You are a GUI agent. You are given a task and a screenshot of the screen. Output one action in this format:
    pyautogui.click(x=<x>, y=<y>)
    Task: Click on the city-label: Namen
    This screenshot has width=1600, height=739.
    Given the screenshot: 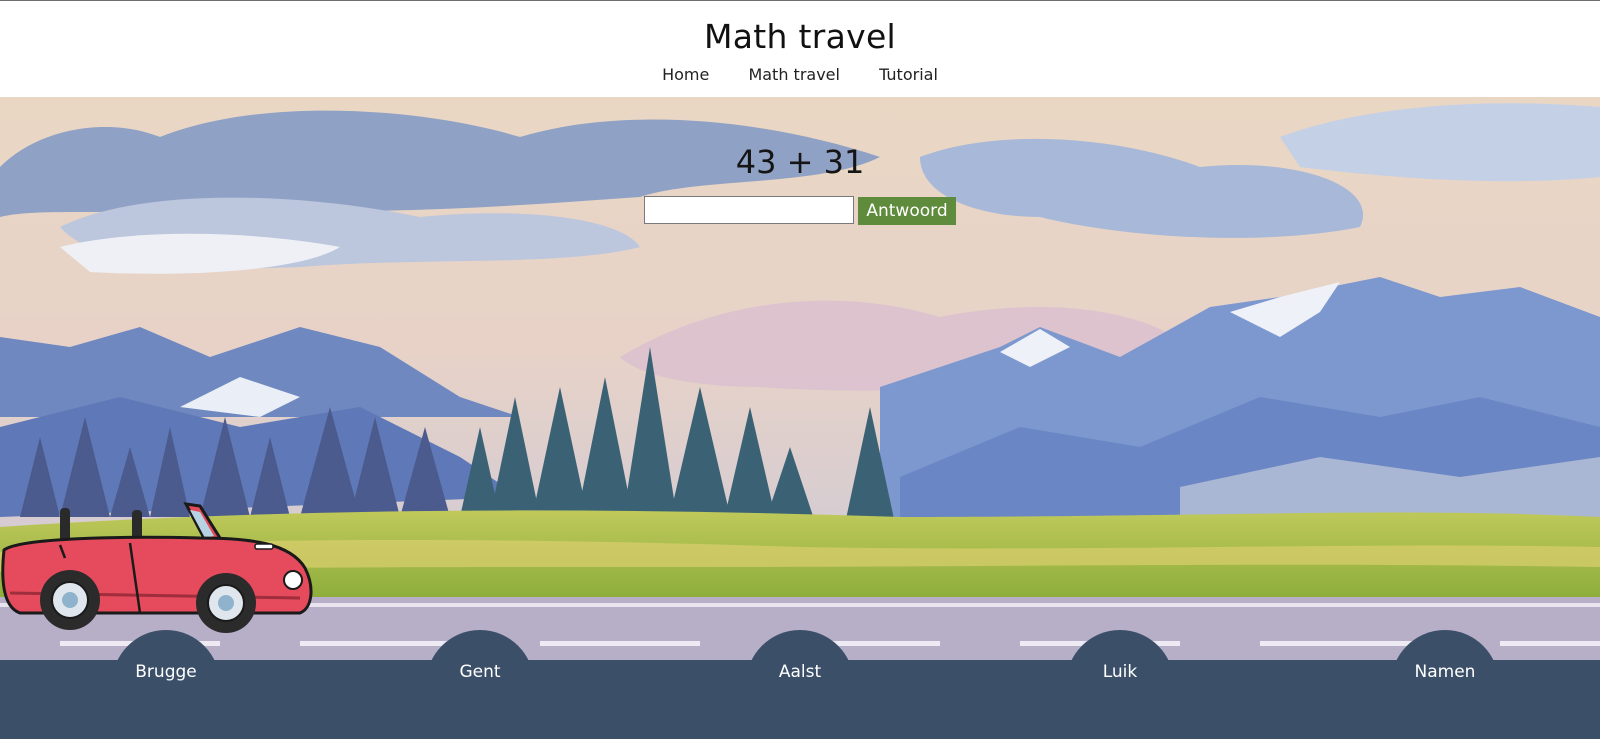 What is the action you would take?
    pyautogui.click(x=1445, y=672)
    